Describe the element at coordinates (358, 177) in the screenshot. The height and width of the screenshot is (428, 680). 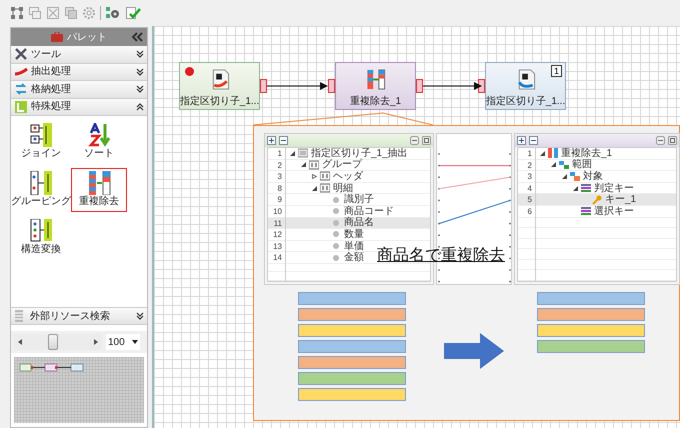
I see `tree-row: ヘッダ` at that location.